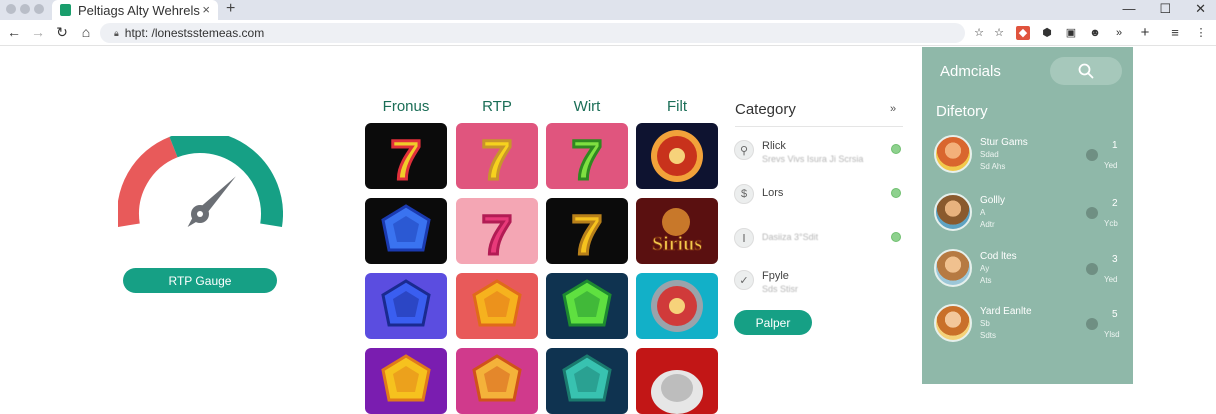  I want to click on item-name: Stur Gams, so click(1004, 142).